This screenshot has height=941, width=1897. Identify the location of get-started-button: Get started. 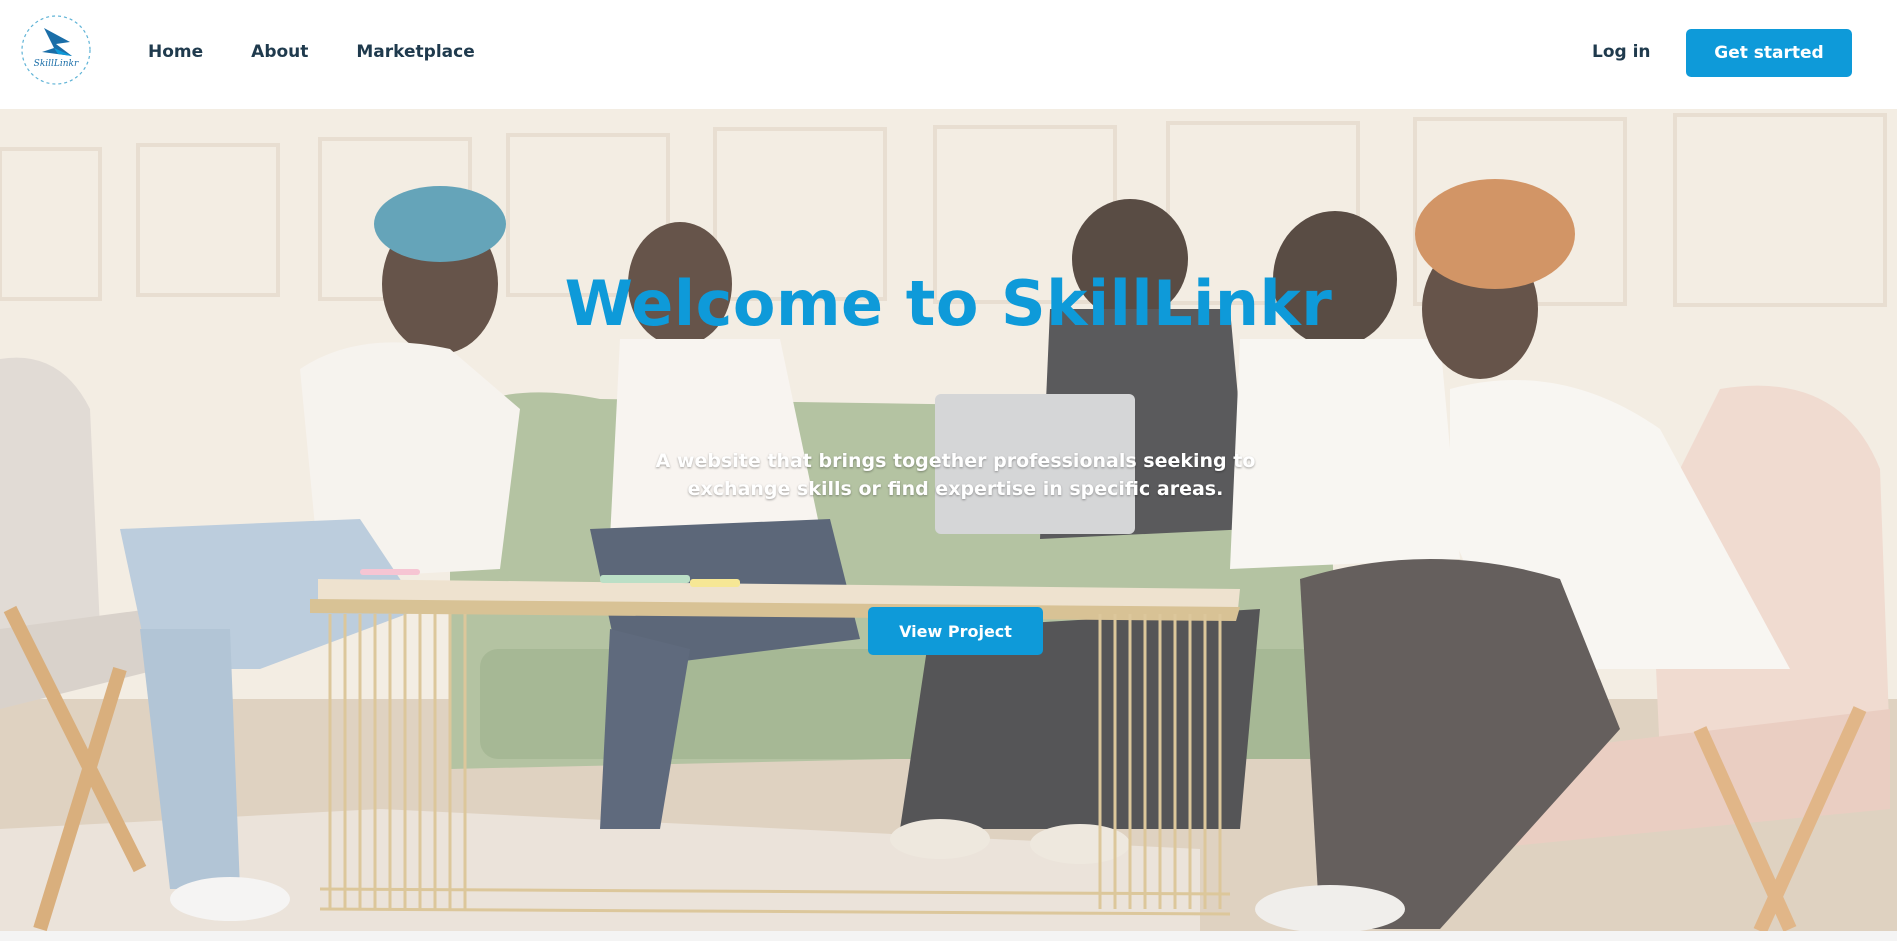
(1769, 53).